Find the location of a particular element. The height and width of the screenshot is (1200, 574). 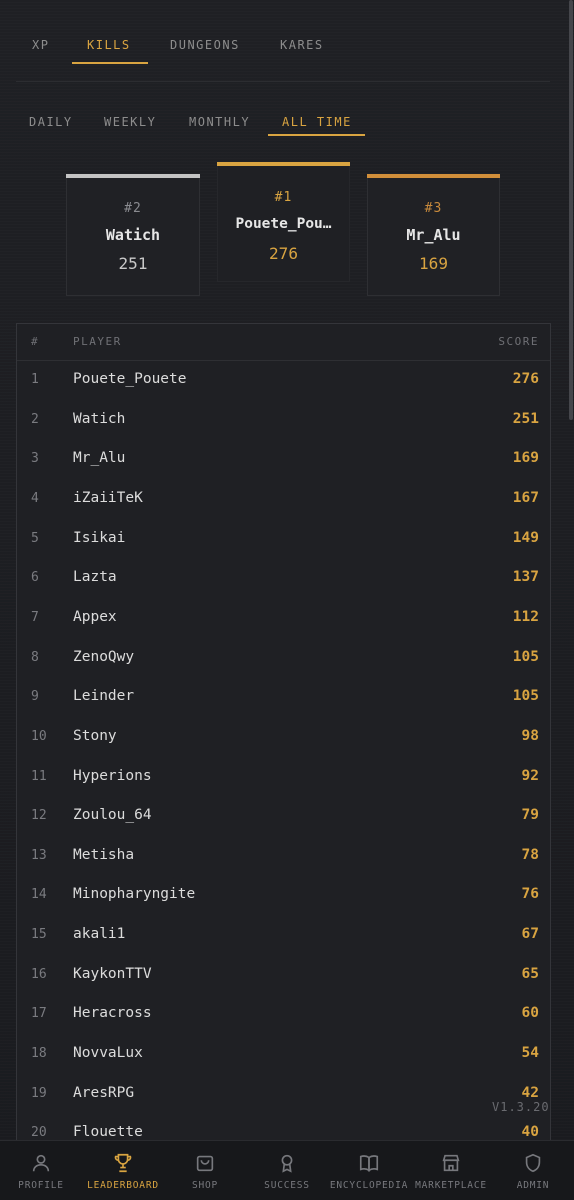

player-name: Watich is located at coordinates (99, 418).